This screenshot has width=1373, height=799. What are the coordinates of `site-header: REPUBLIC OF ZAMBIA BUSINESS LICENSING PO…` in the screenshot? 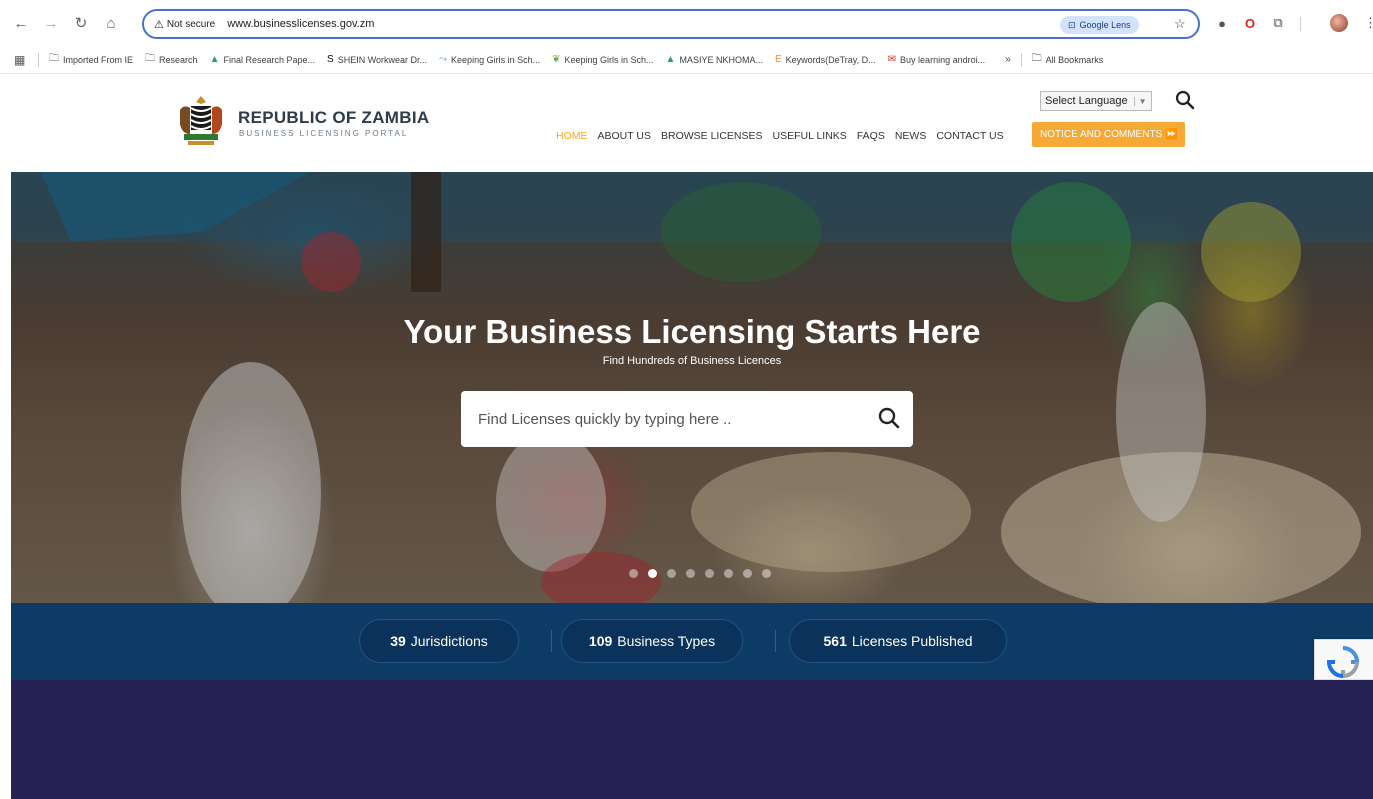 It's located at (686, 123).